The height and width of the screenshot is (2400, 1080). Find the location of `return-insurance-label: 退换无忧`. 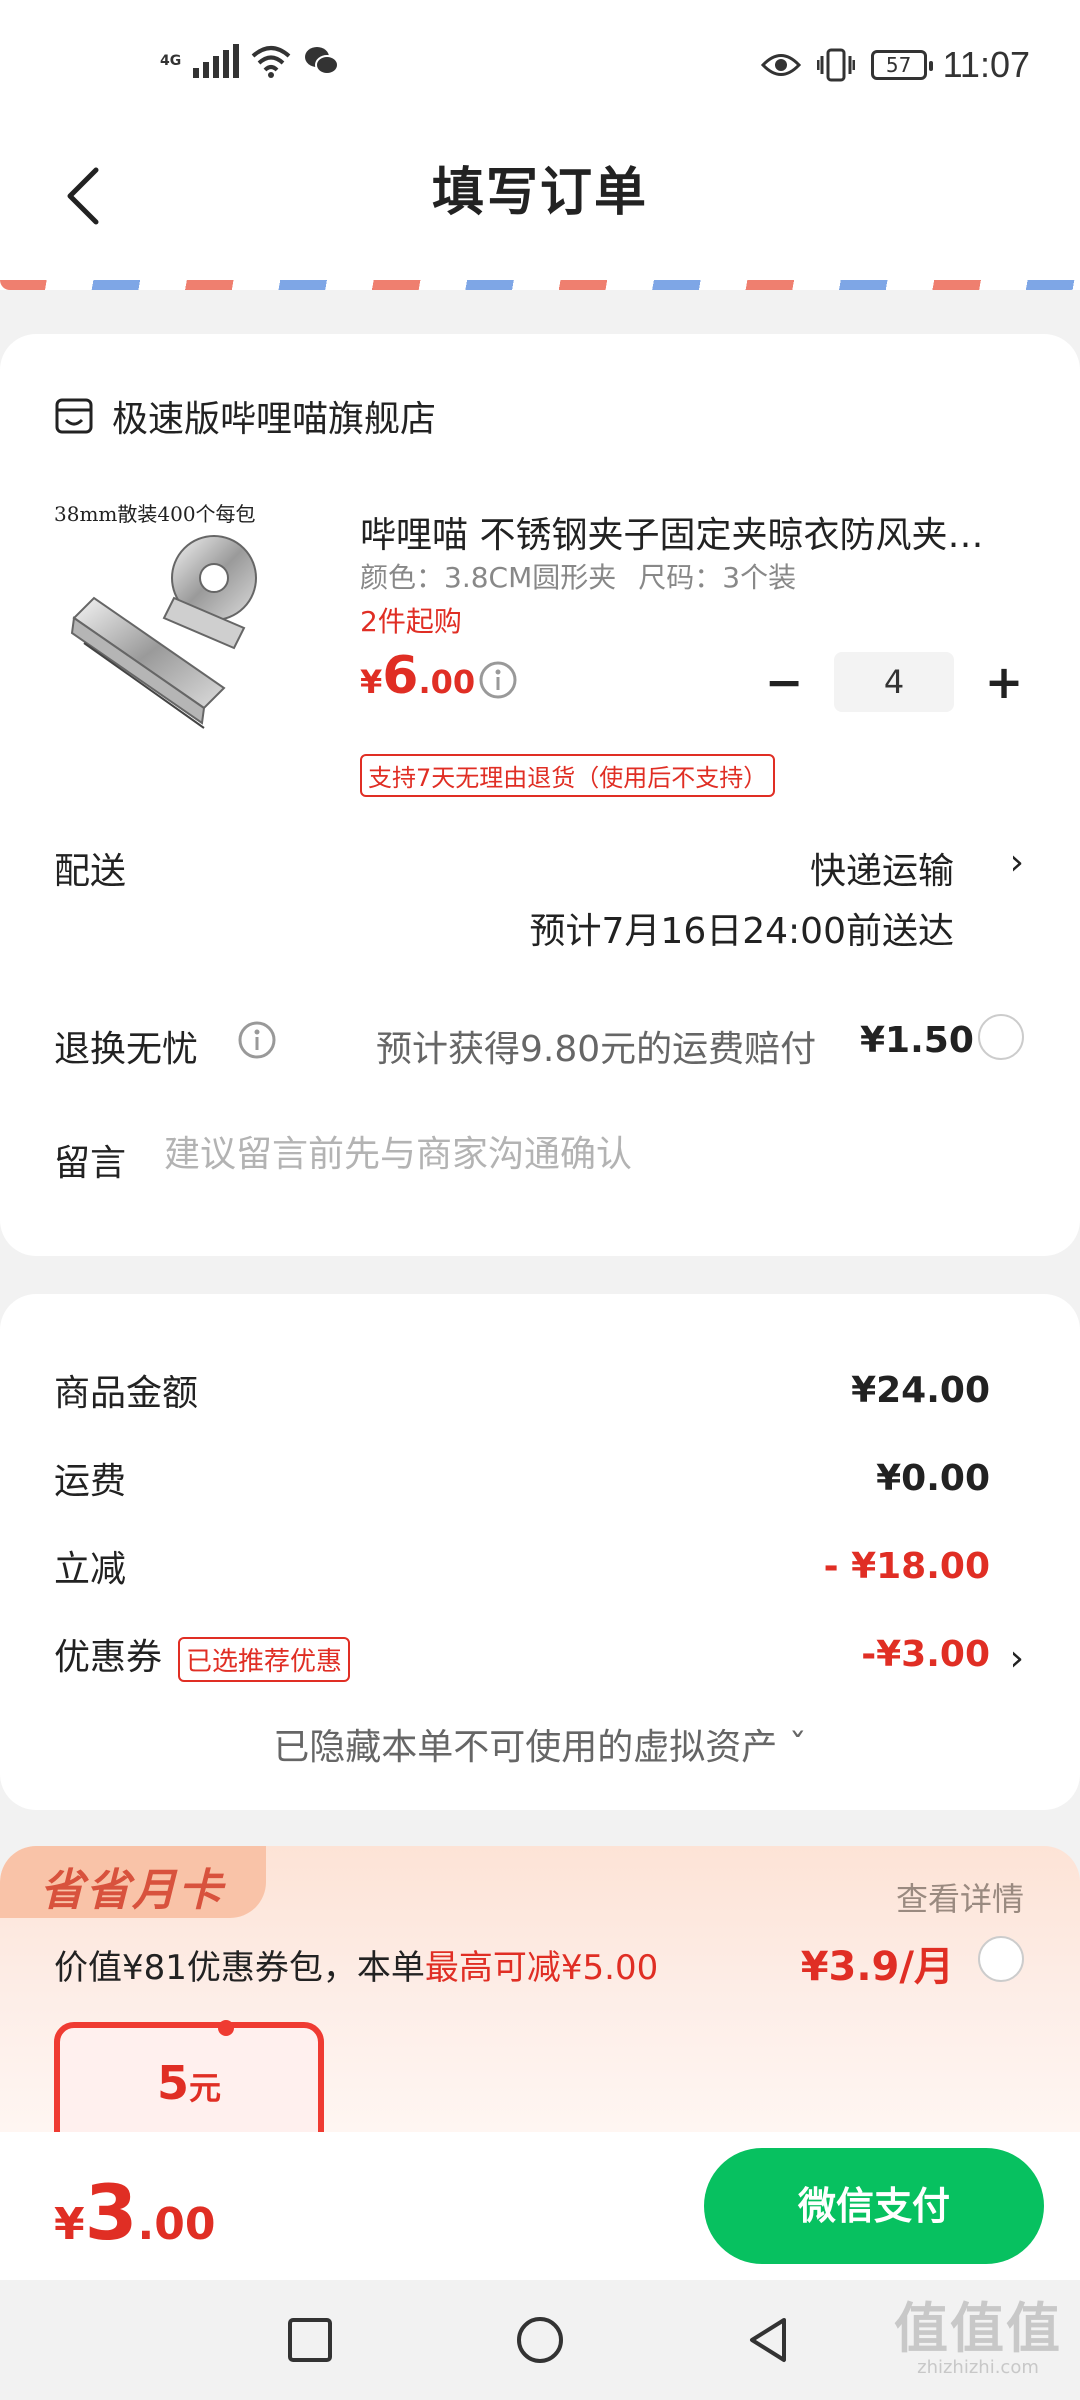

return-insurance-label: 退换无忧 is located at coordinates (126, 1049).